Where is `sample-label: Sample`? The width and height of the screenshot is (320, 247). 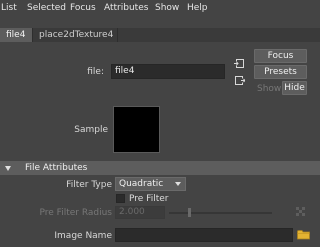 sample-label: Sample is located at coordinates (91, 130).